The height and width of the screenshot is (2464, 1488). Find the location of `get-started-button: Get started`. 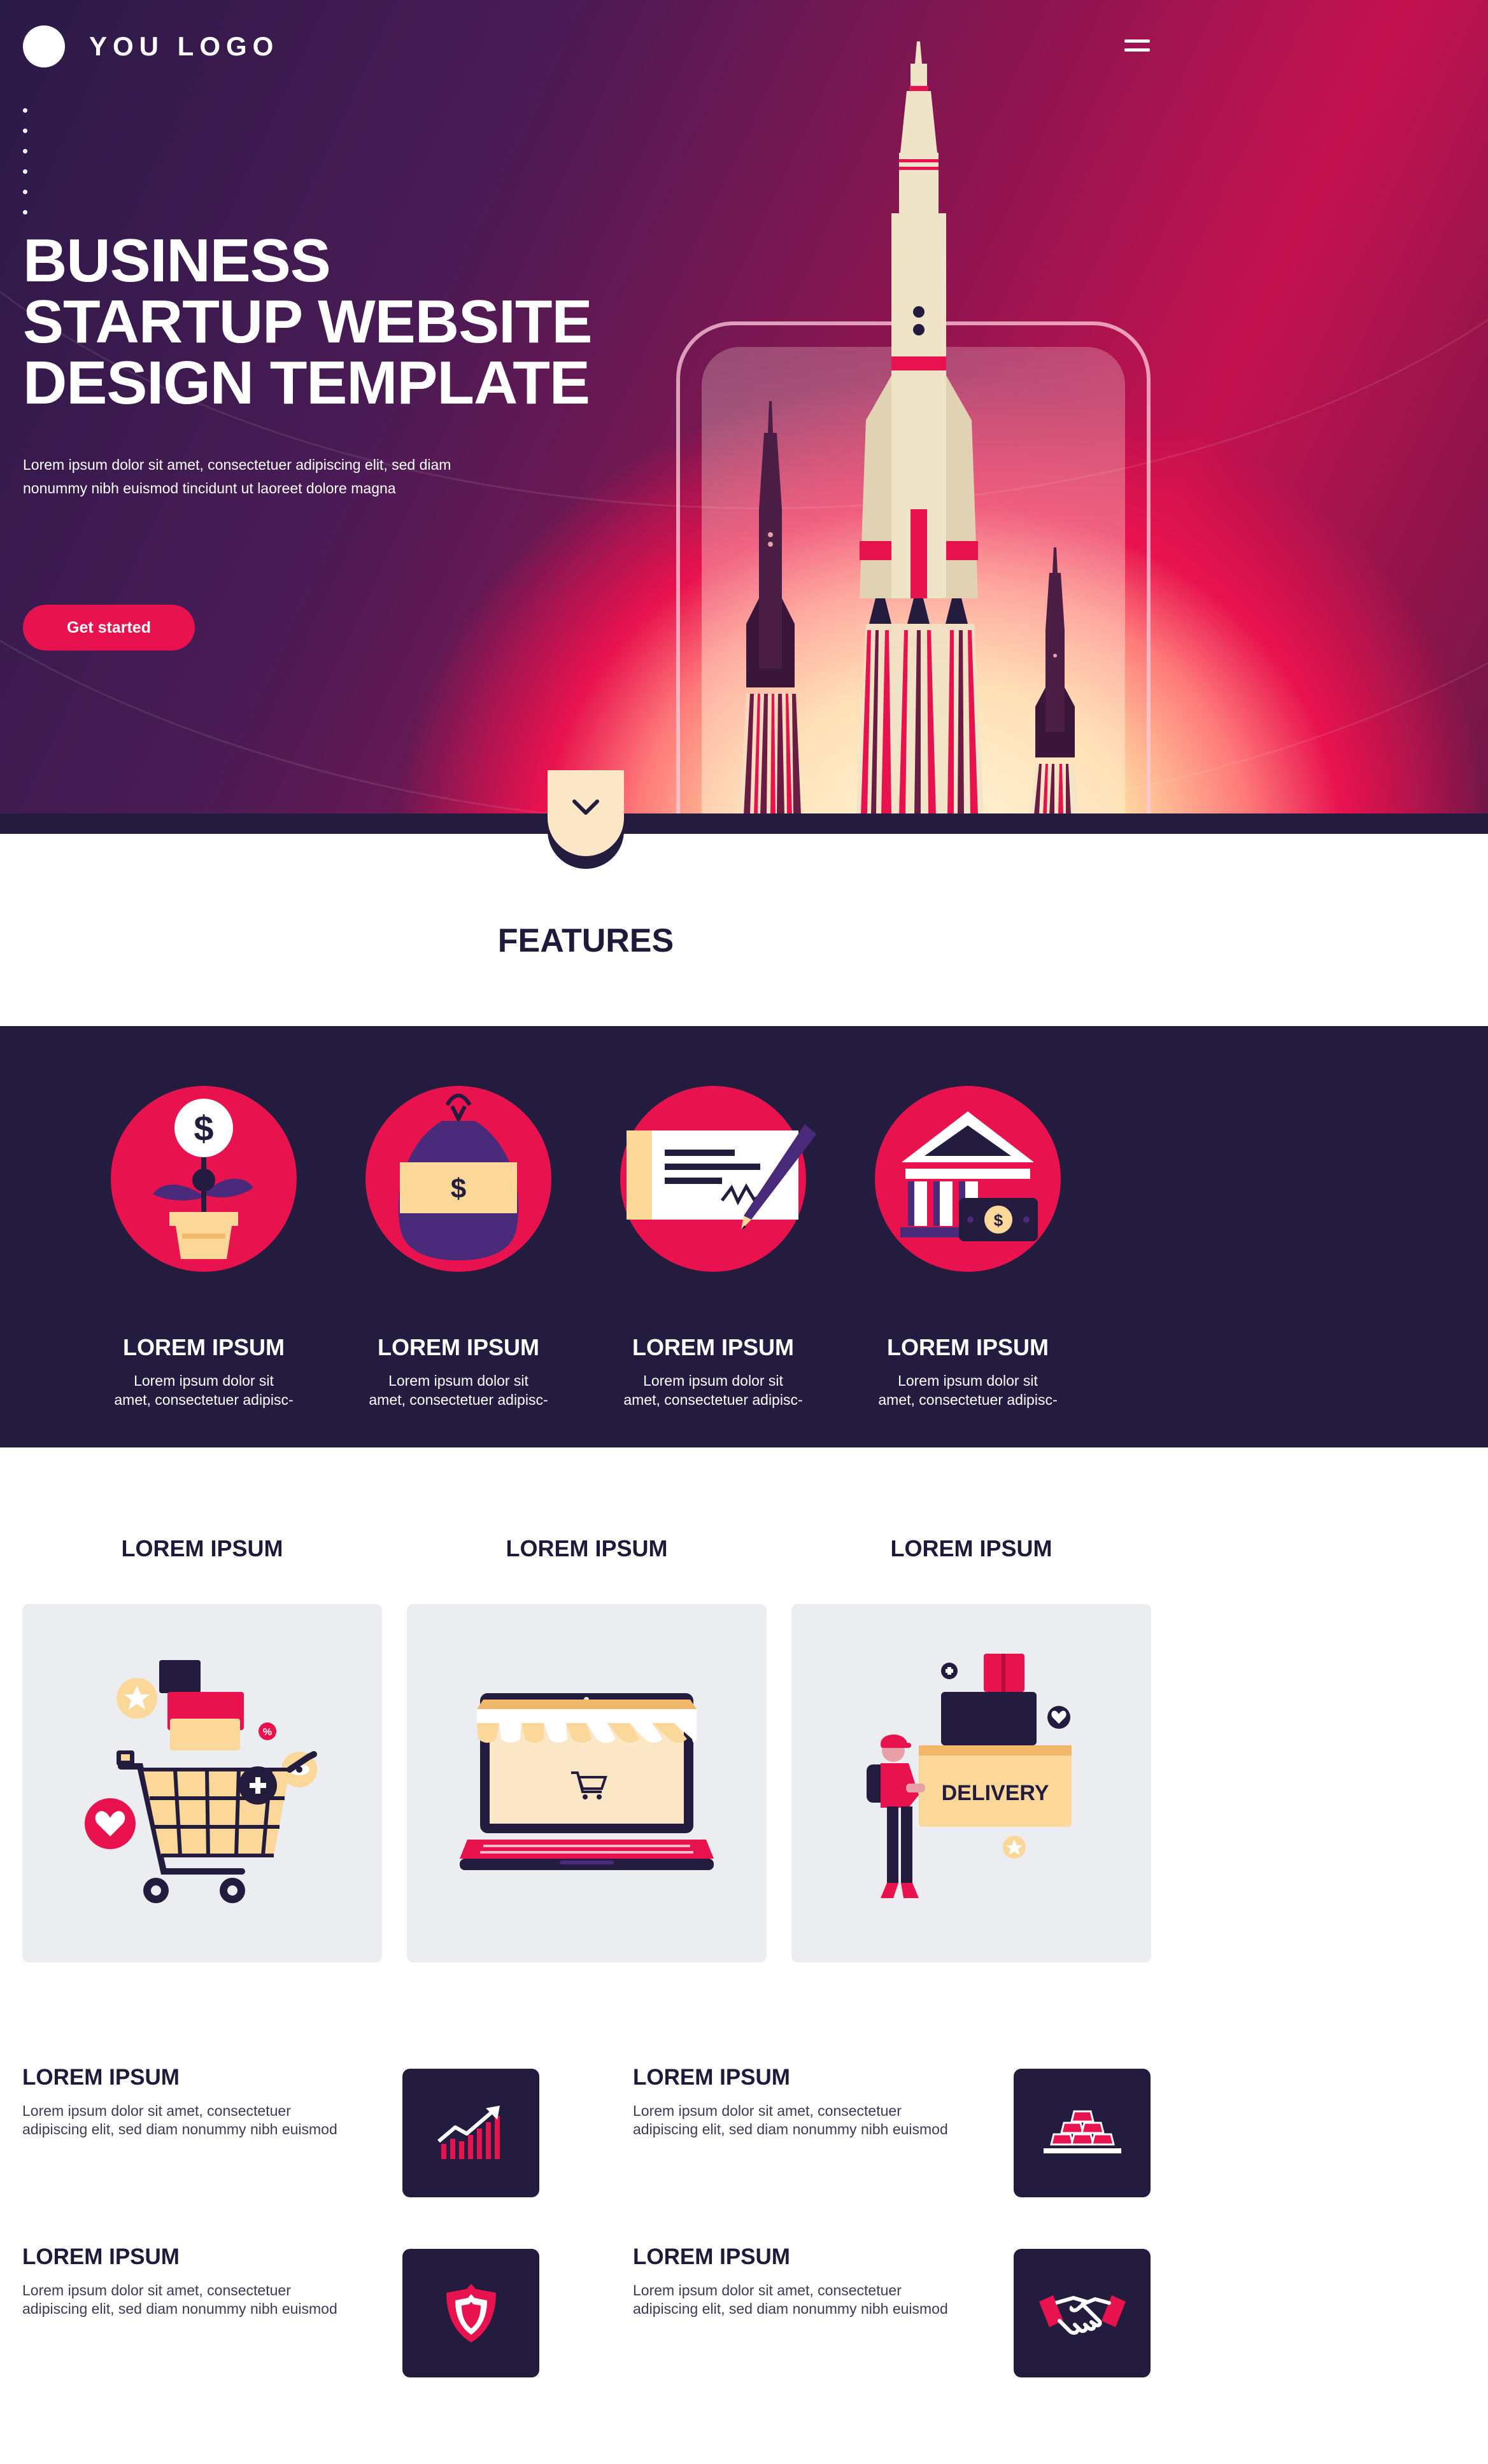

get-started-button: Get started is located at coordinates (109, 628).